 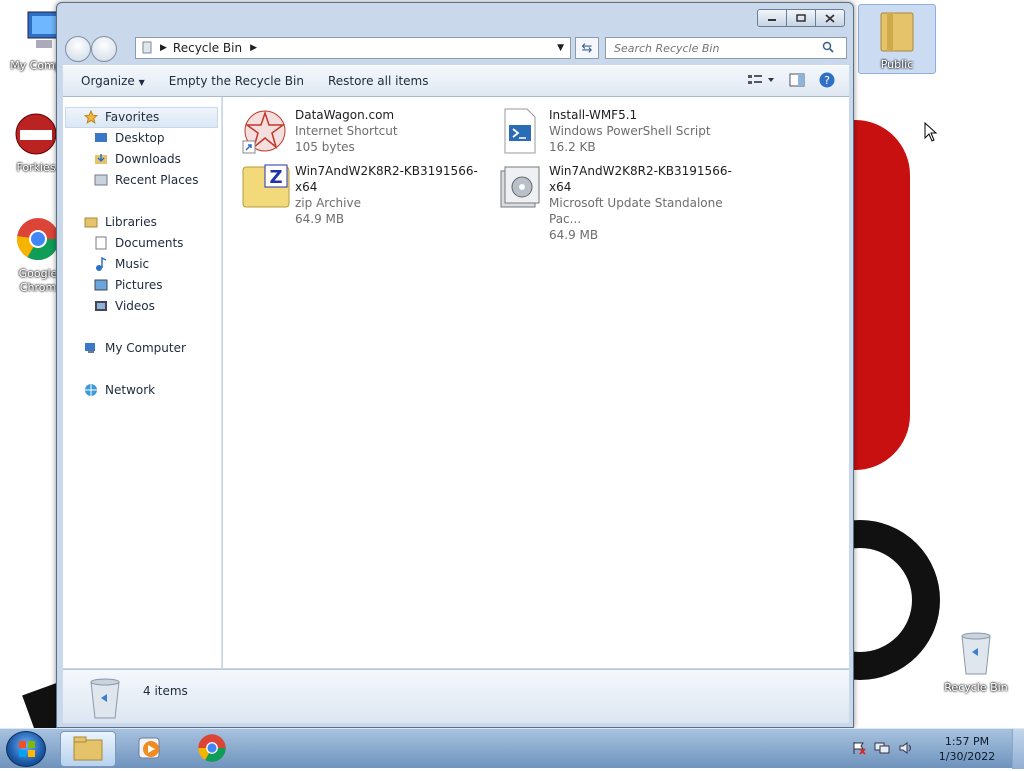 I want to click on nav-item-network: Network, so click(x=119, y=390).